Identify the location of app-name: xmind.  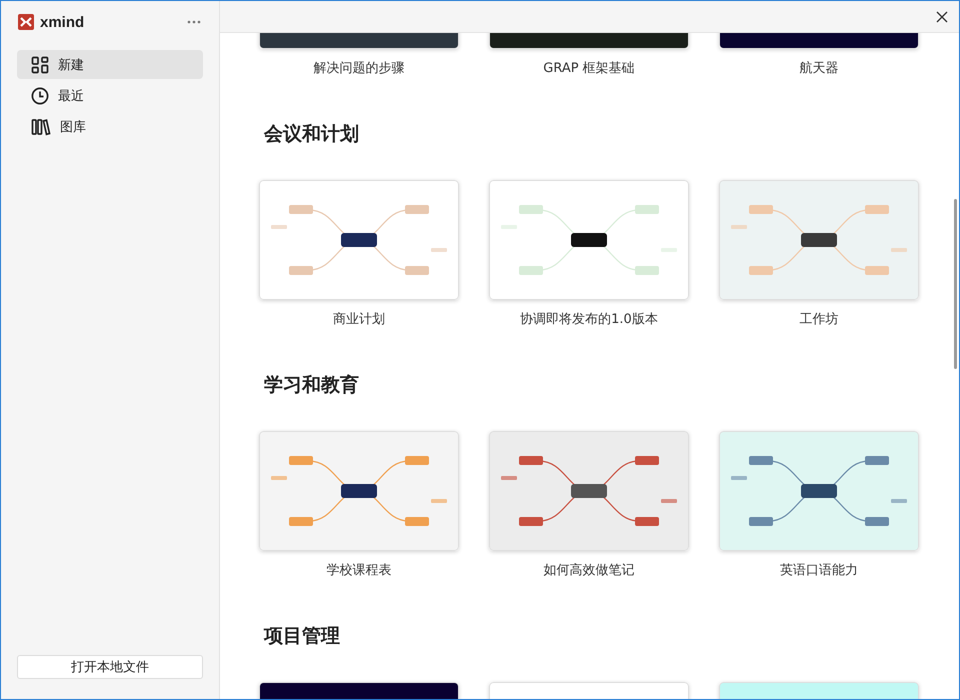
(62, 22).